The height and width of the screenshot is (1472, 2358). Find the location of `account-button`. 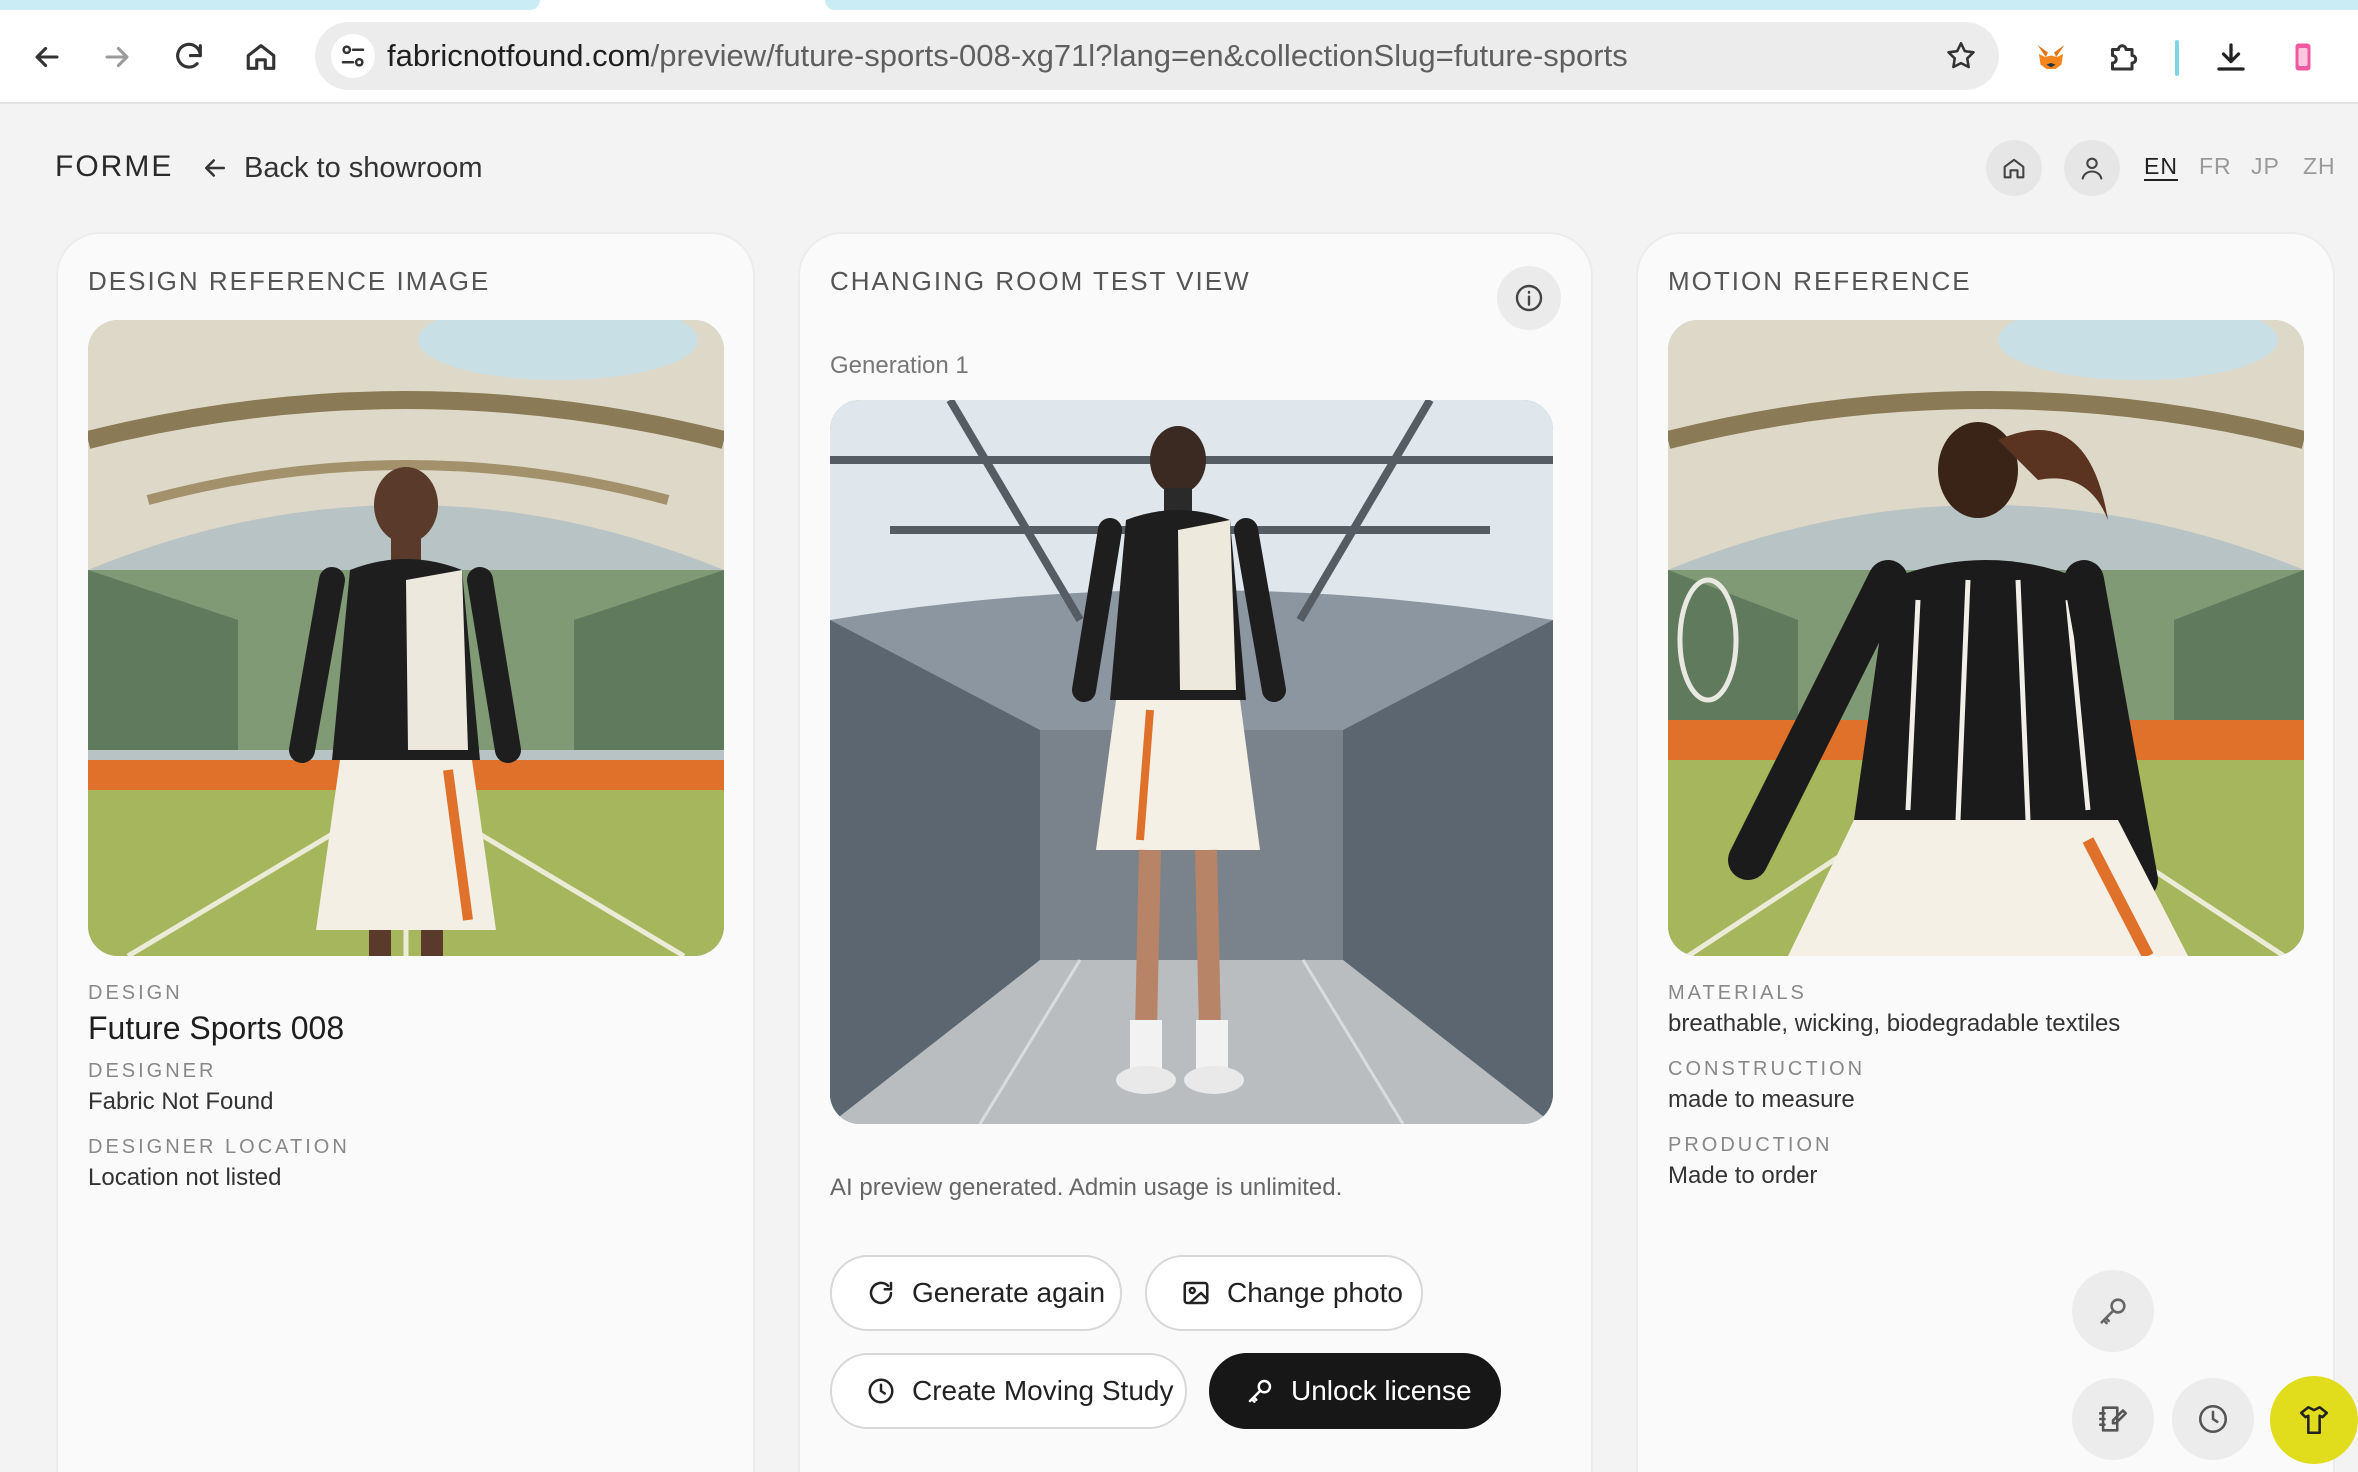

account-button is located at coordinates (2092, 168).